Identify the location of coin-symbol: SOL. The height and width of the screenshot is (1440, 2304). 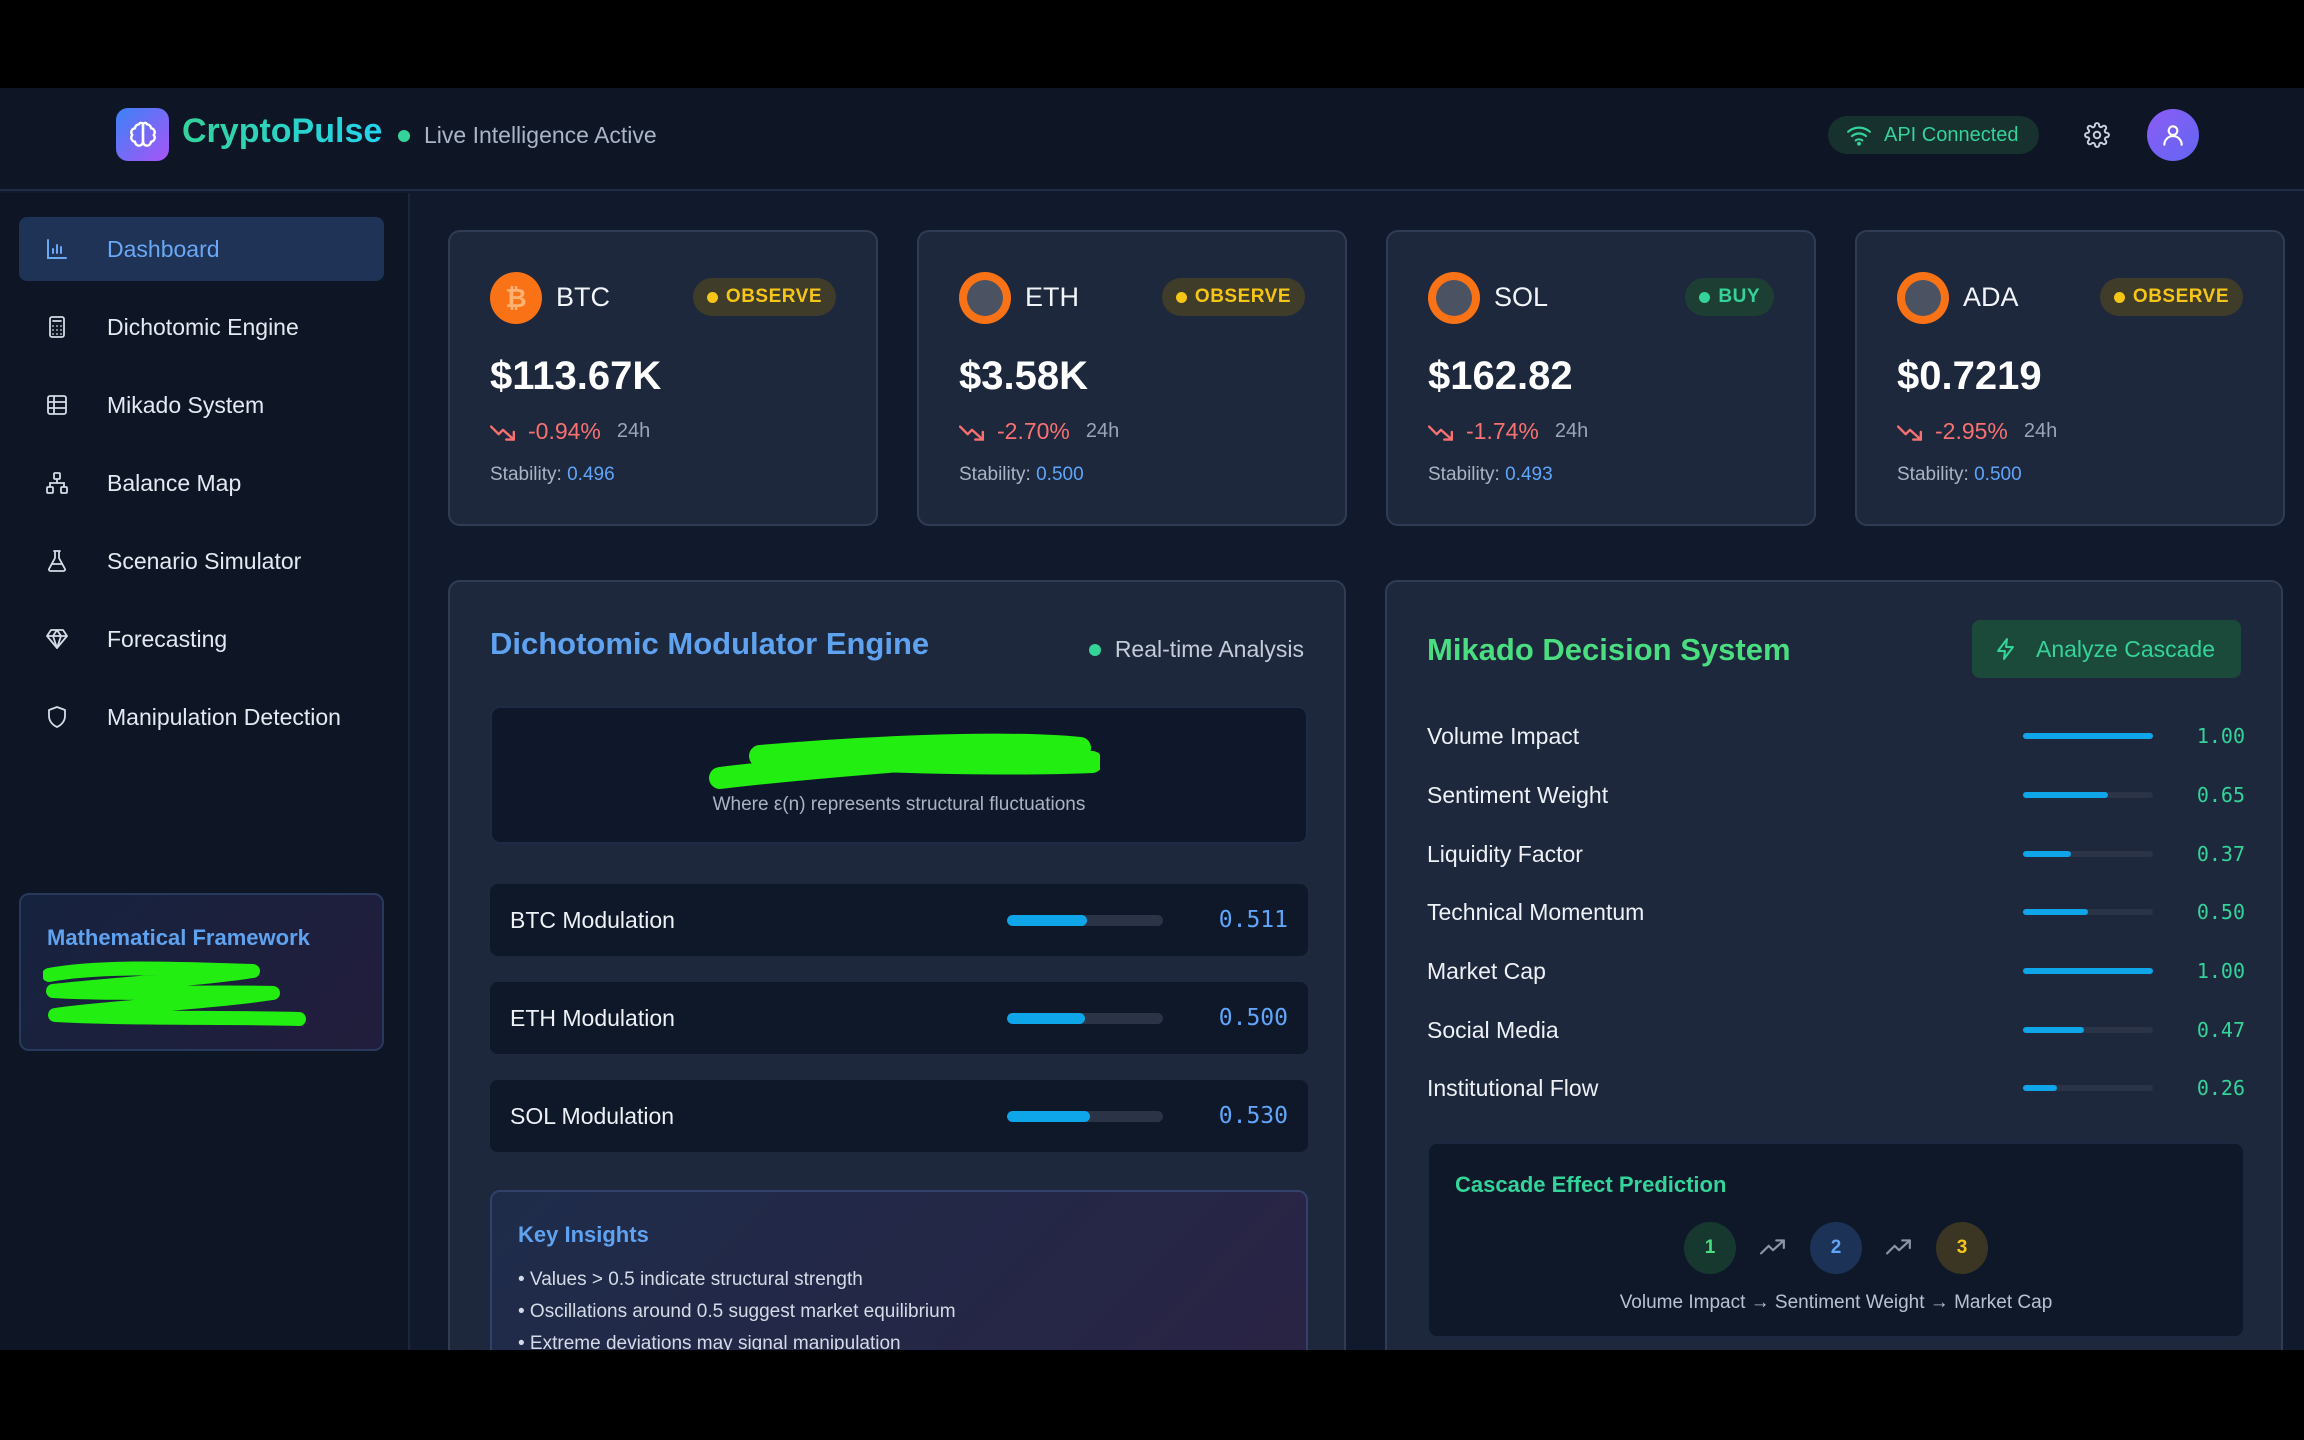
(1521, 297).